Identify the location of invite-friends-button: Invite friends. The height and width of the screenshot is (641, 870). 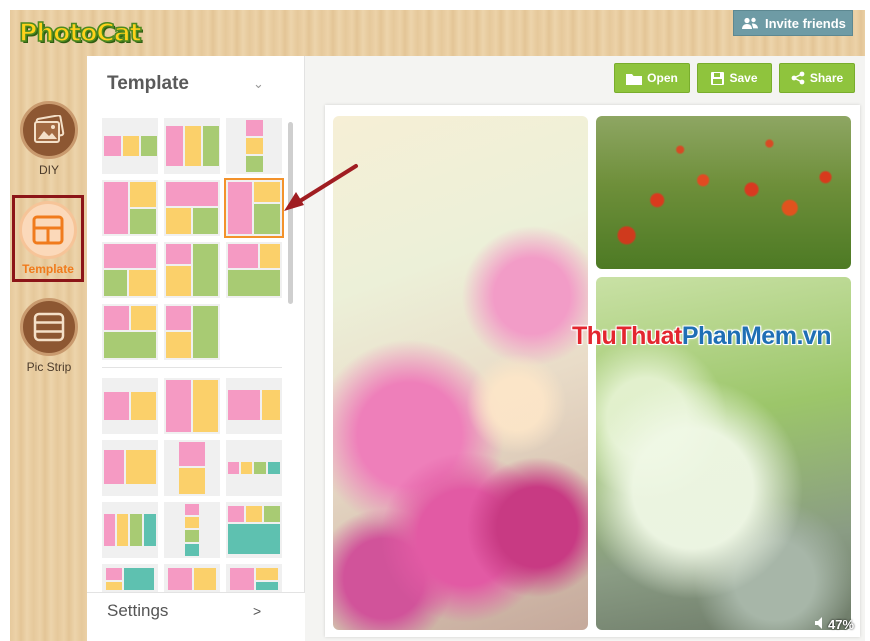
(793, 23).